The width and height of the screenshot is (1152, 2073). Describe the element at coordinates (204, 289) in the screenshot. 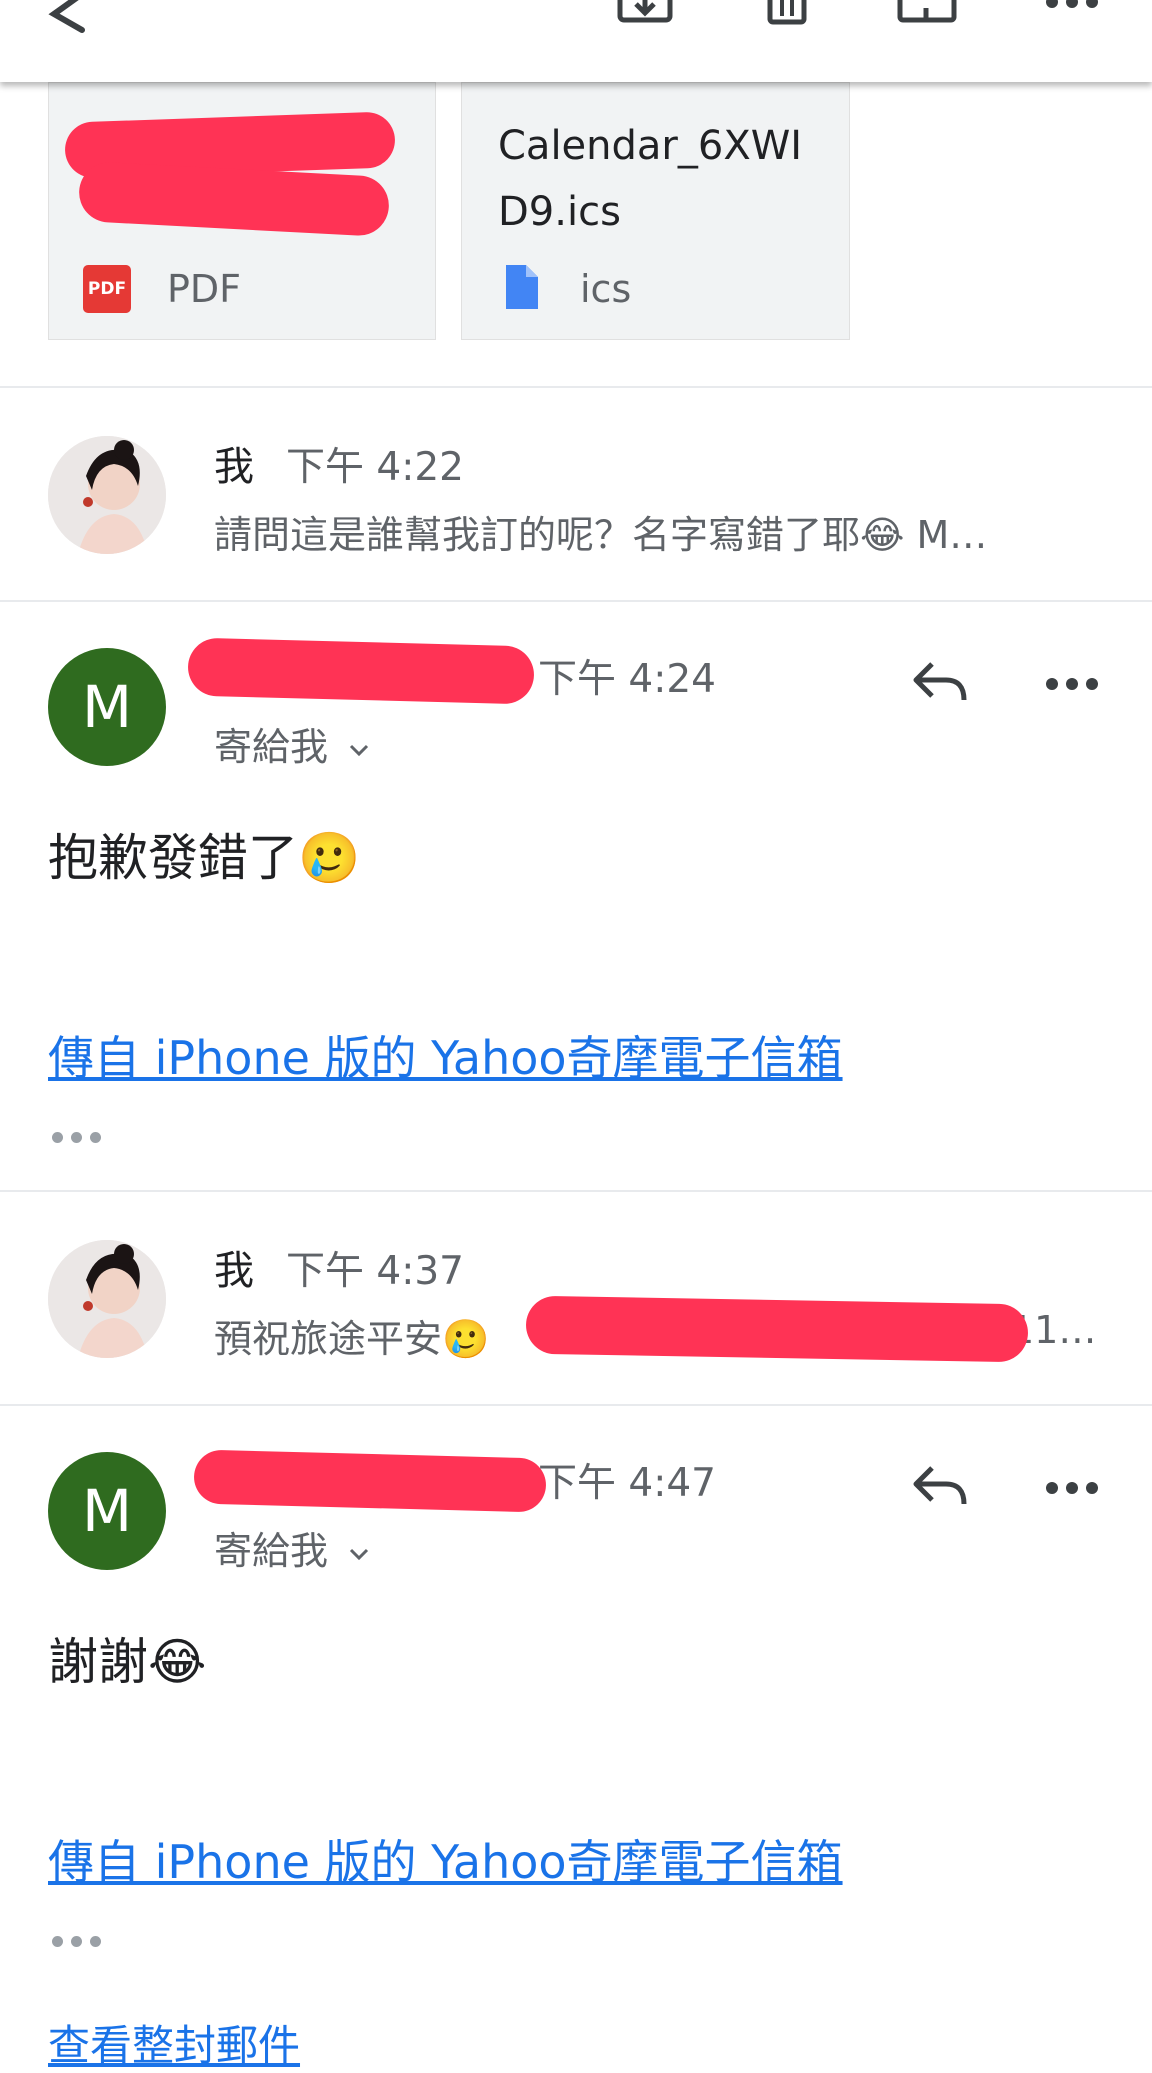

I see `attachment-type-label: PDF` at that location.